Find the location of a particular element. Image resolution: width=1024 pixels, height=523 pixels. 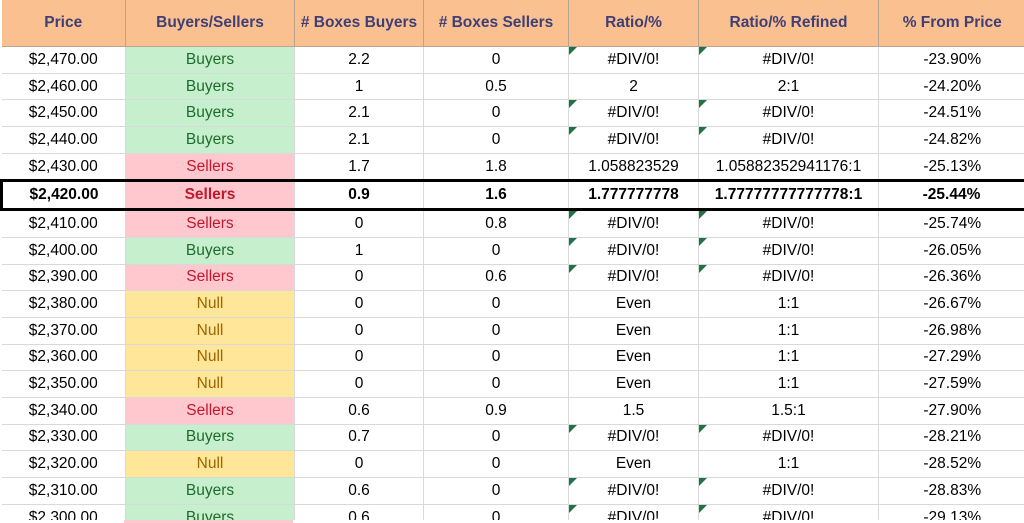

cell-ratio: 1.058823529 is located at coordinates (633, 167).